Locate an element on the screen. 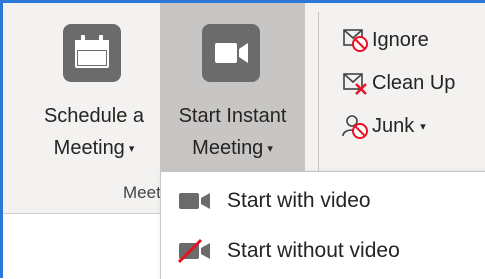  clean-up-icon is located at coordinates (355, 83).